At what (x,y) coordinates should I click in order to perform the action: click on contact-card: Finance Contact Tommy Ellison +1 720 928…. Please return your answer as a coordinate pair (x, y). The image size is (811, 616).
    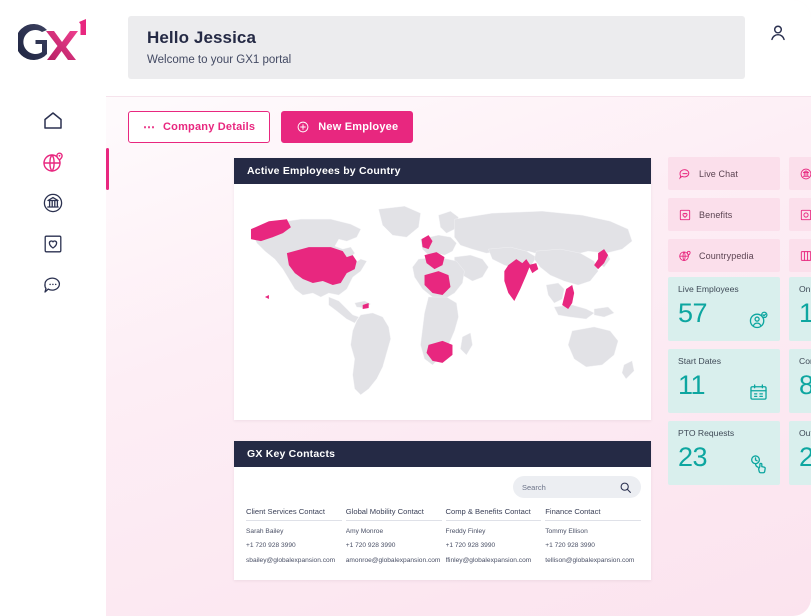
    Looking at the image, I should click on (595, 536).